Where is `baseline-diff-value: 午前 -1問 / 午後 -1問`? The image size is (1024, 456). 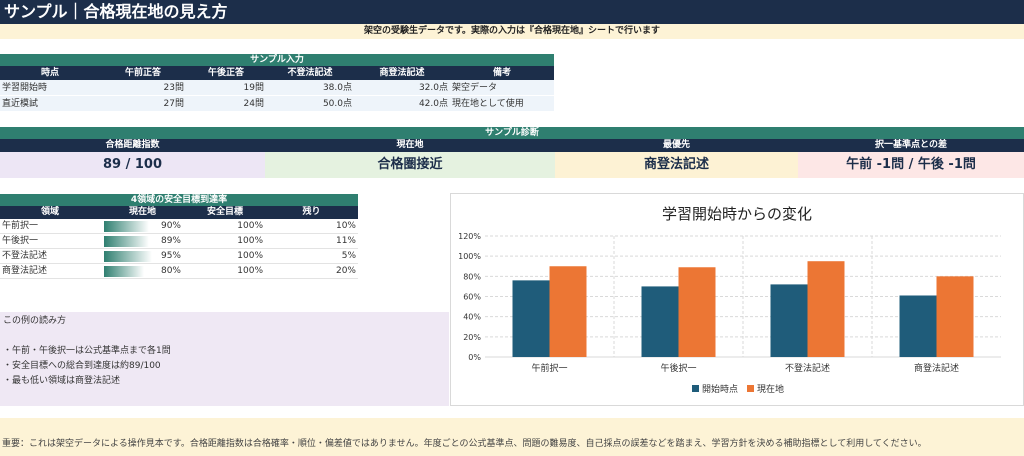
baseline-diff-value: 午前 -1問 / 午後 -1問 is located at coordinates (911, 165).